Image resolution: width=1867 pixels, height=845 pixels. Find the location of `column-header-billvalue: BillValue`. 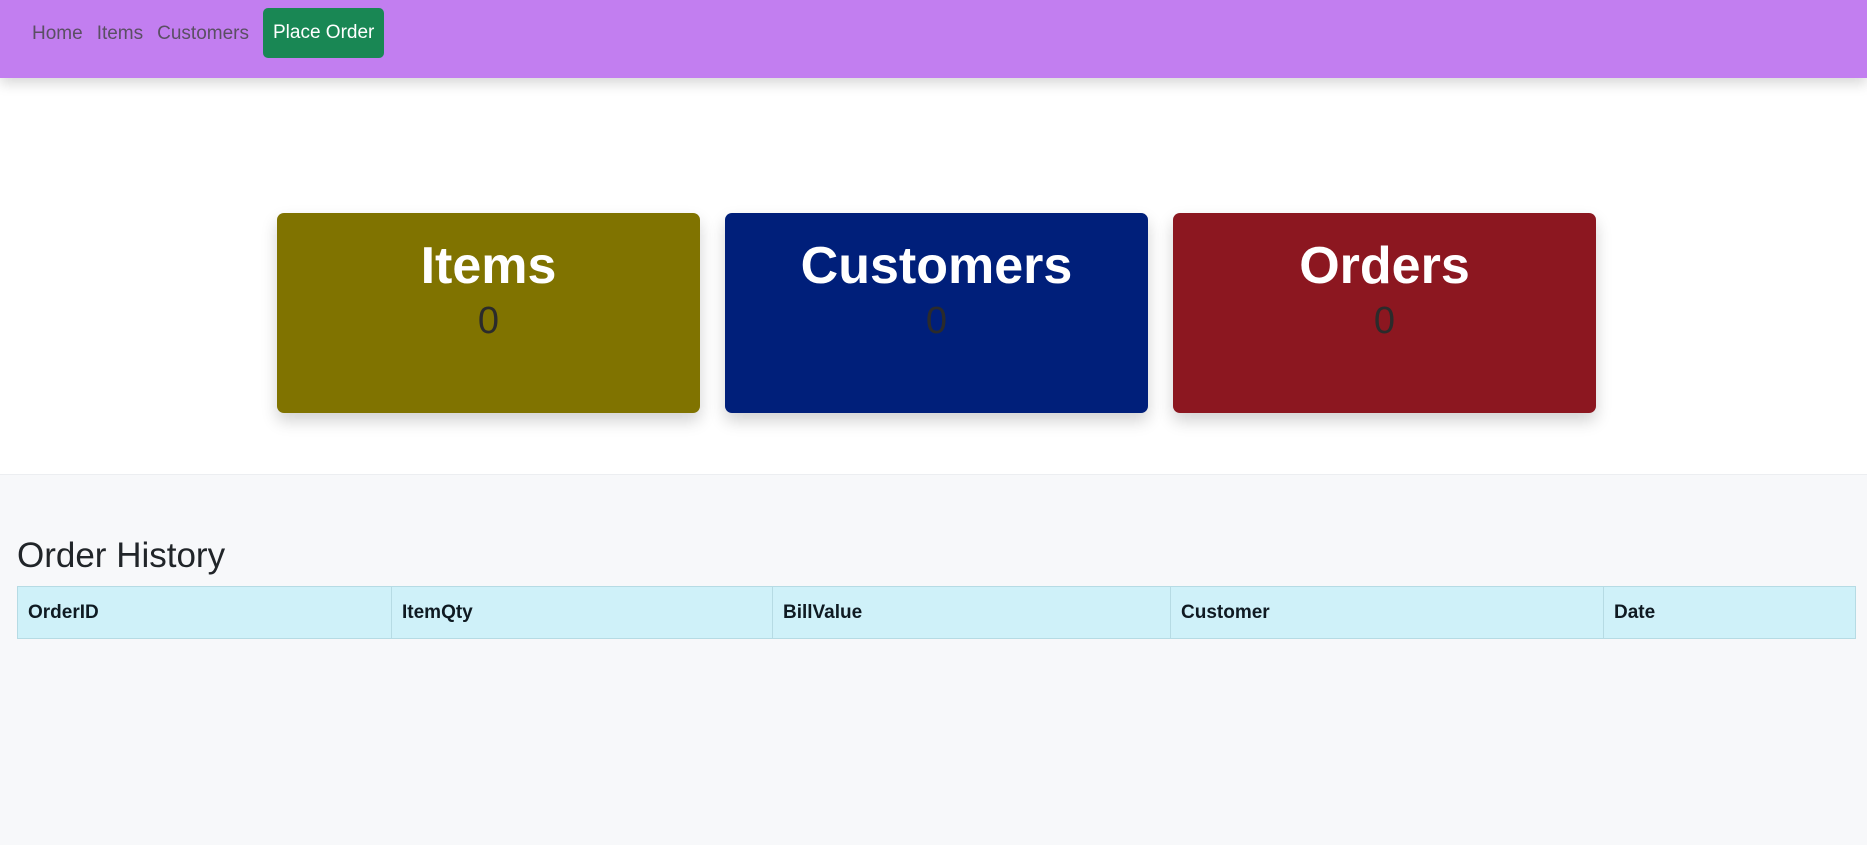

column-header-billvalue: BillValue is located at coordinates (971, 612).